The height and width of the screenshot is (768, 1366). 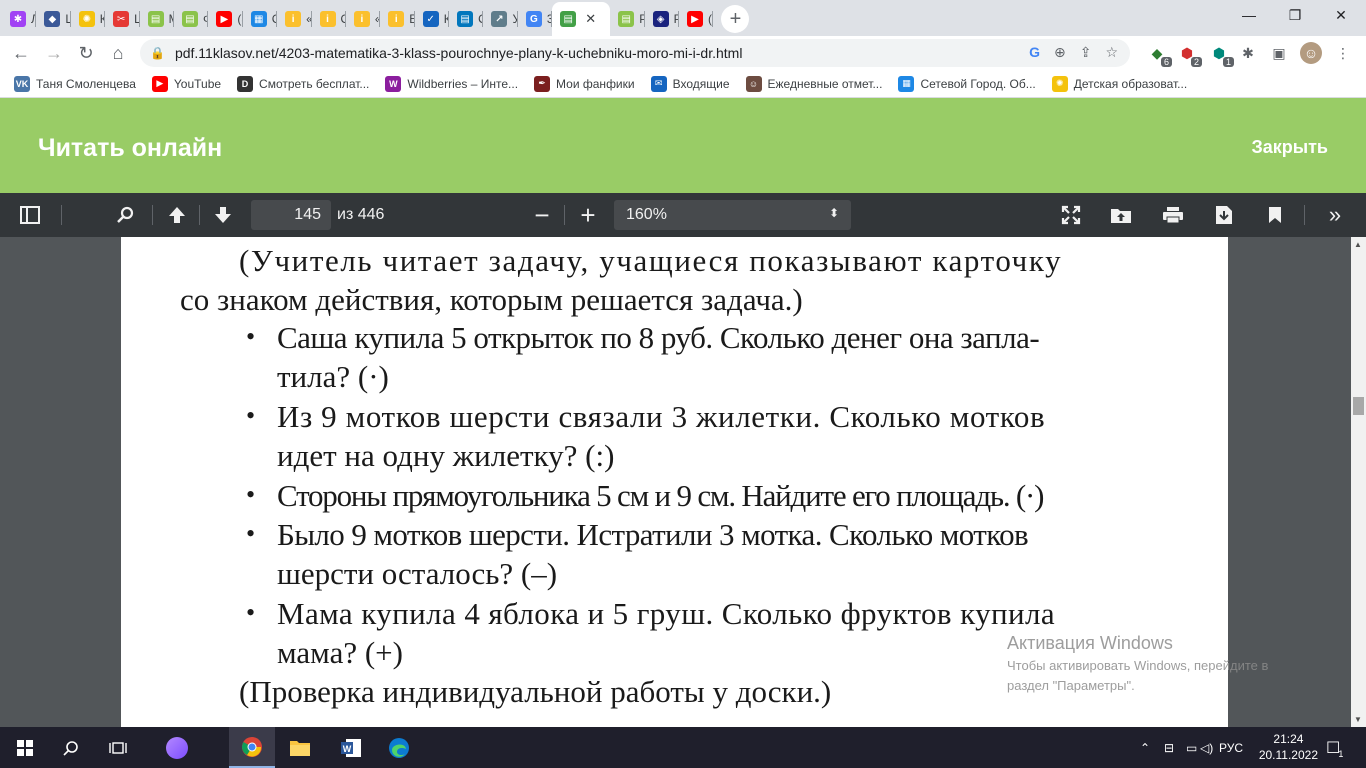 I want to click on browser-tab: ◈Ру, so click(x=662, y=19).